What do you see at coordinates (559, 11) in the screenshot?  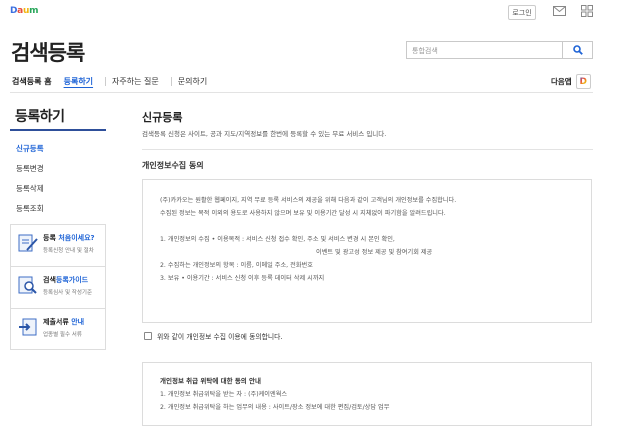 I see `mail-icon` at bounding box center [559, 11].